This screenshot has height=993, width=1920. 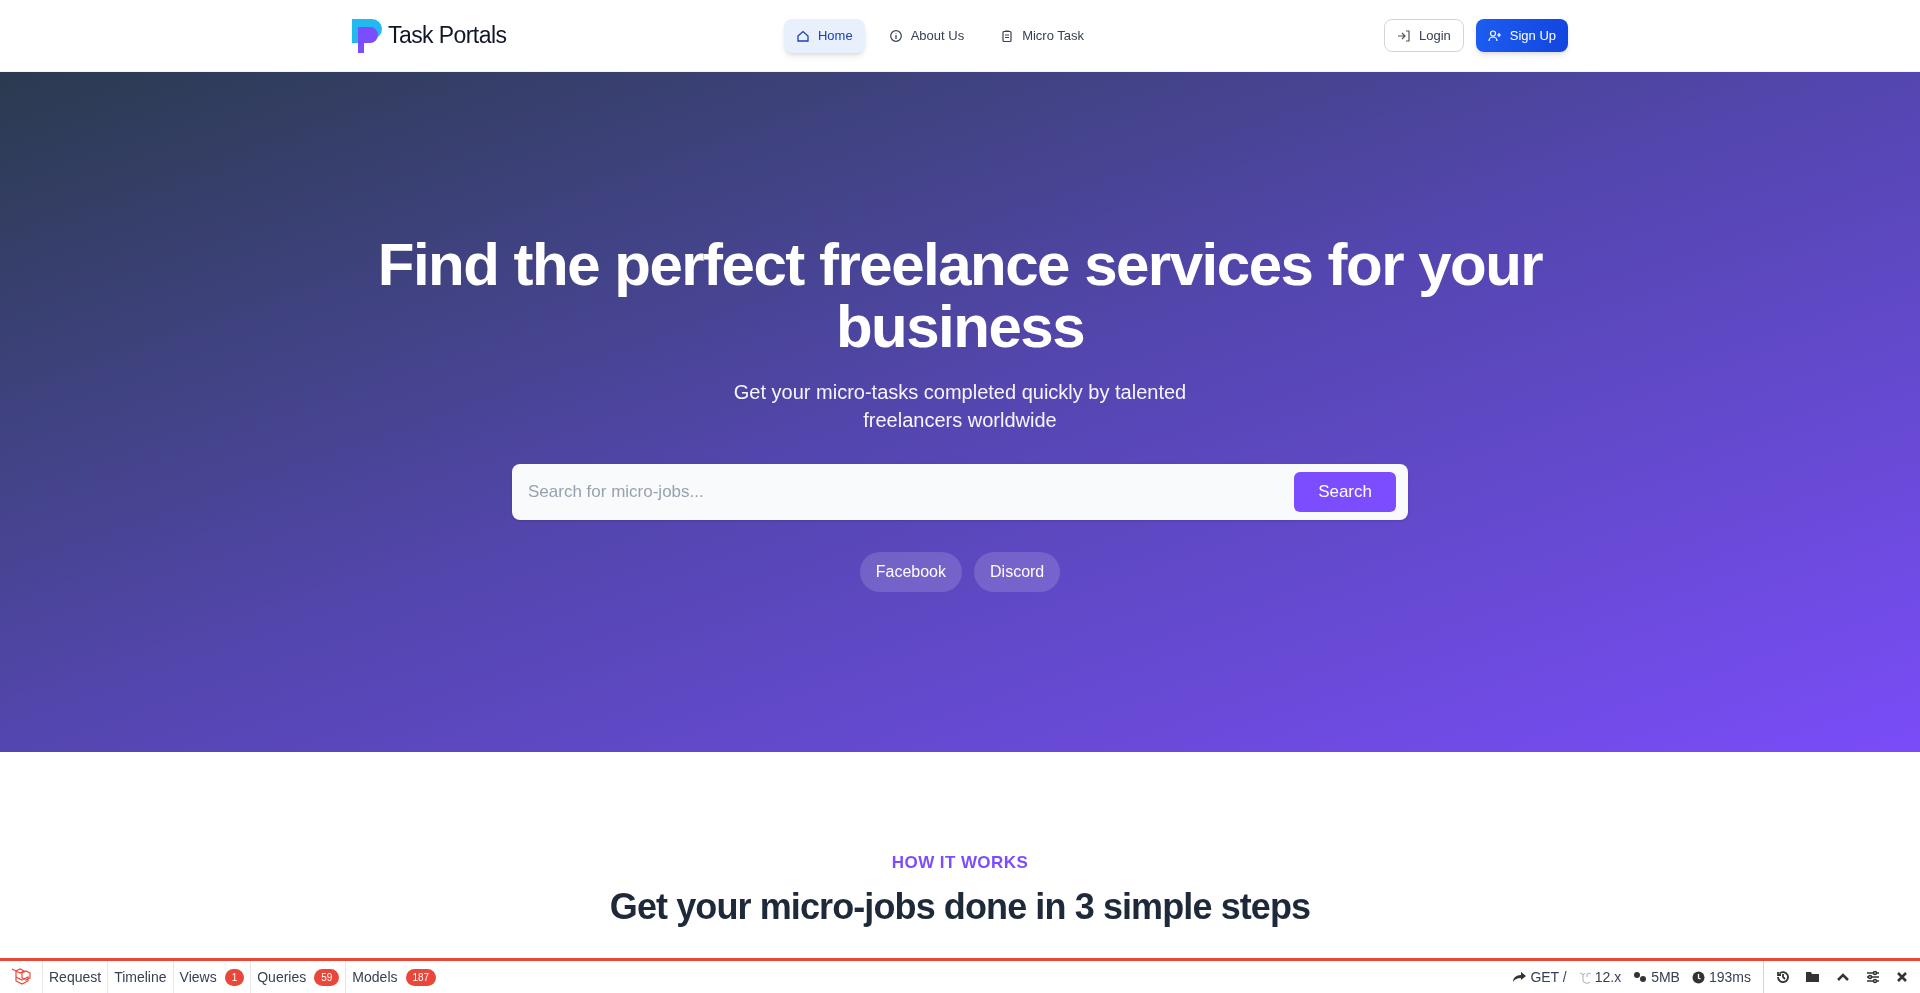 What do you see at coordinates (75, 977) in the screenshot?
I see `debugbar-tab: Request` at bounding box center [75, 977].